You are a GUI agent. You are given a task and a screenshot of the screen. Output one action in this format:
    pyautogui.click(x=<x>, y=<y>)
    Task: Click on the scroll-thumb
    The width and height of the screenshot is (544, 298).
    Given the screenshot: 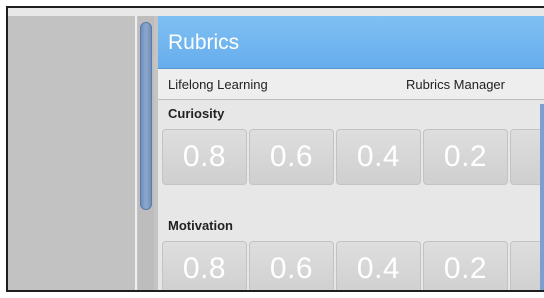 What is the action you would take?
    pyautogui.click(x=146, y=116)
    